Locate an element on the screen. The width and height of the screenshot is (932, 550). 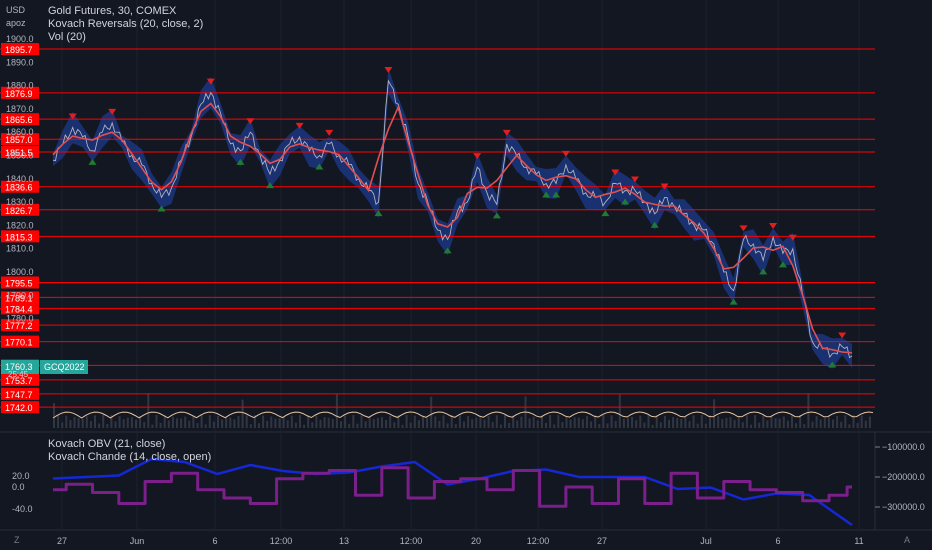
price-level-label: 1836.6 is located at coordinates (19, 188).